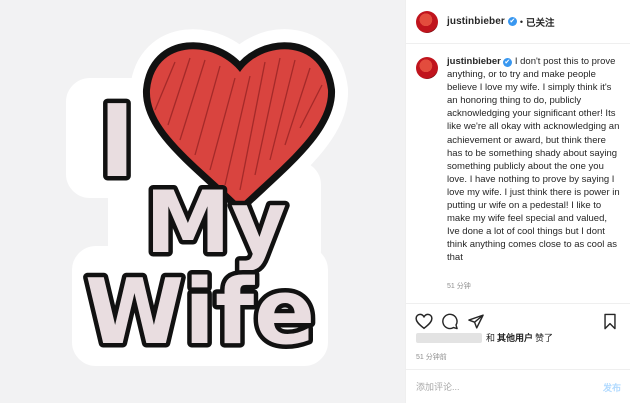  Describe the element at coordinates (424, 321) in the screenshot. I see `heart-icon` at that location.